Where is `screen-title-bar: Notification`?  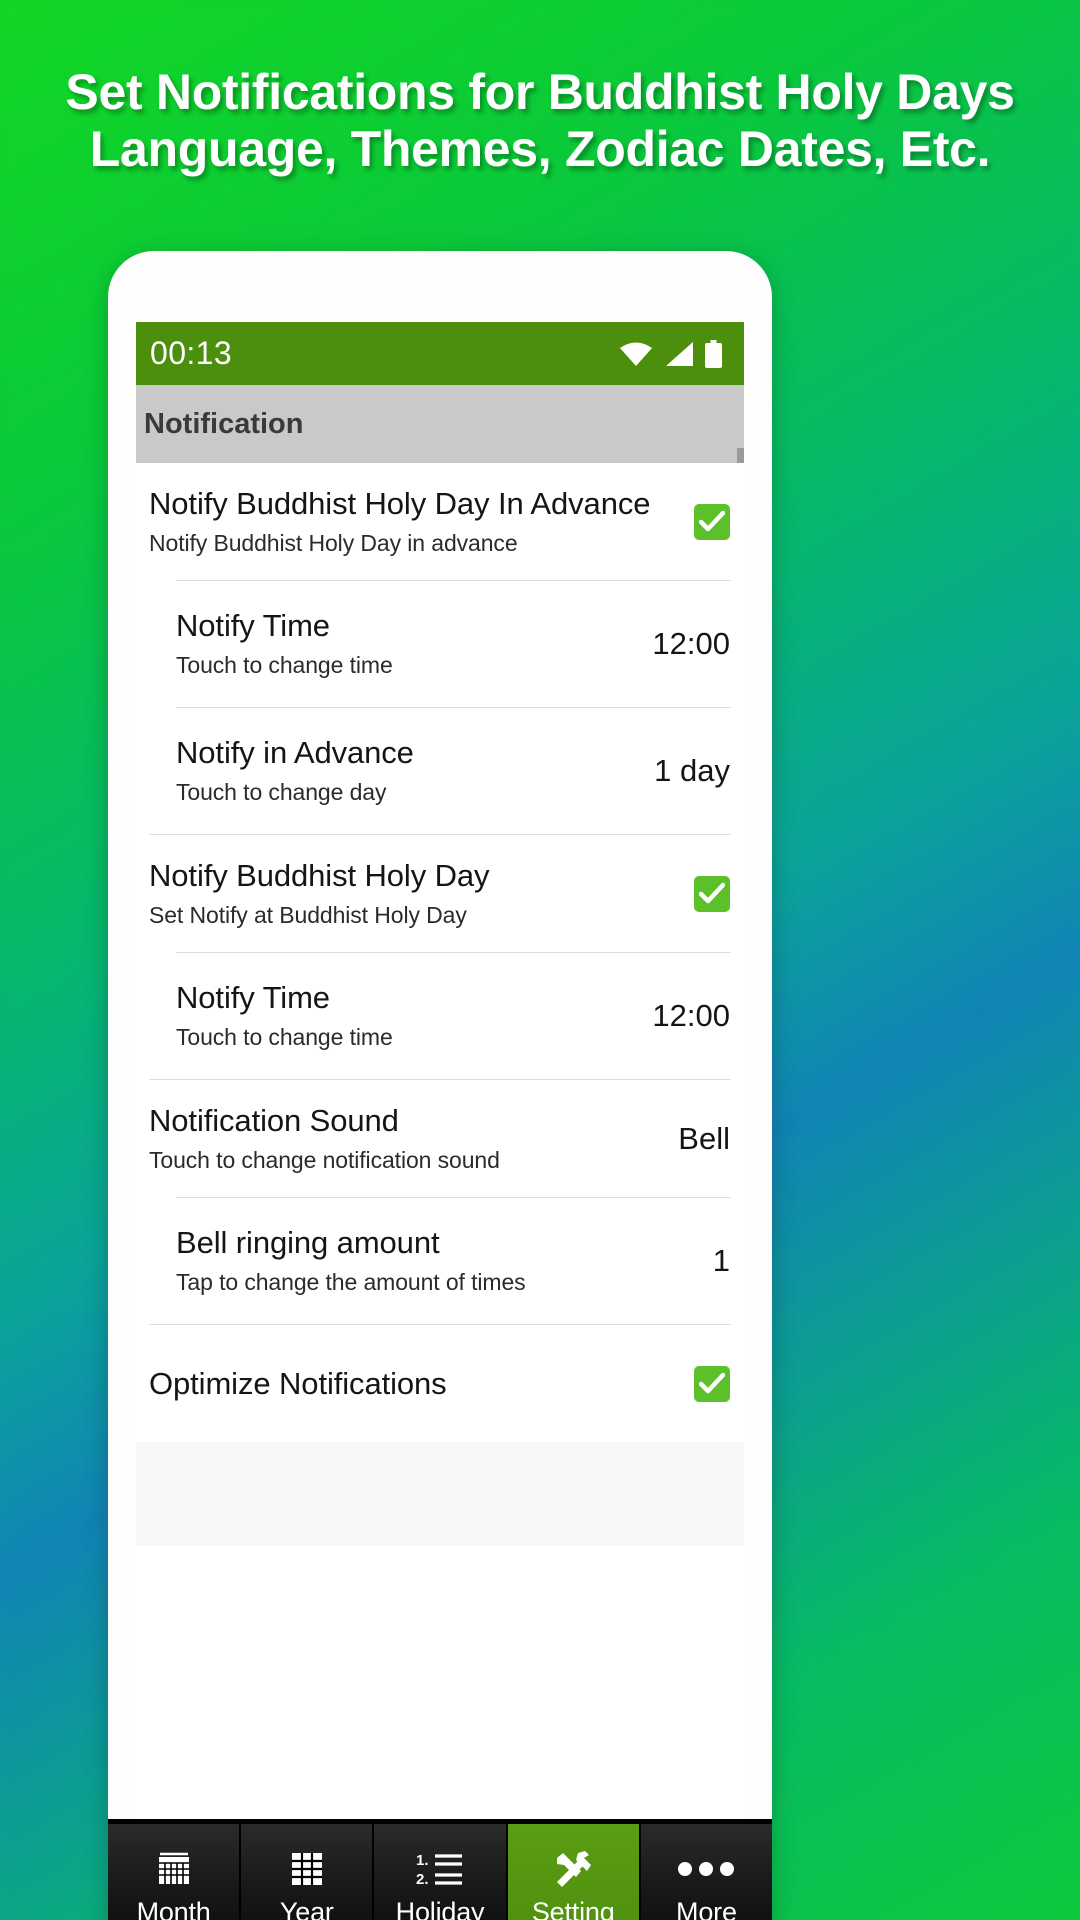
screen-title-bar: Notification is located at coordinates (440, 424).